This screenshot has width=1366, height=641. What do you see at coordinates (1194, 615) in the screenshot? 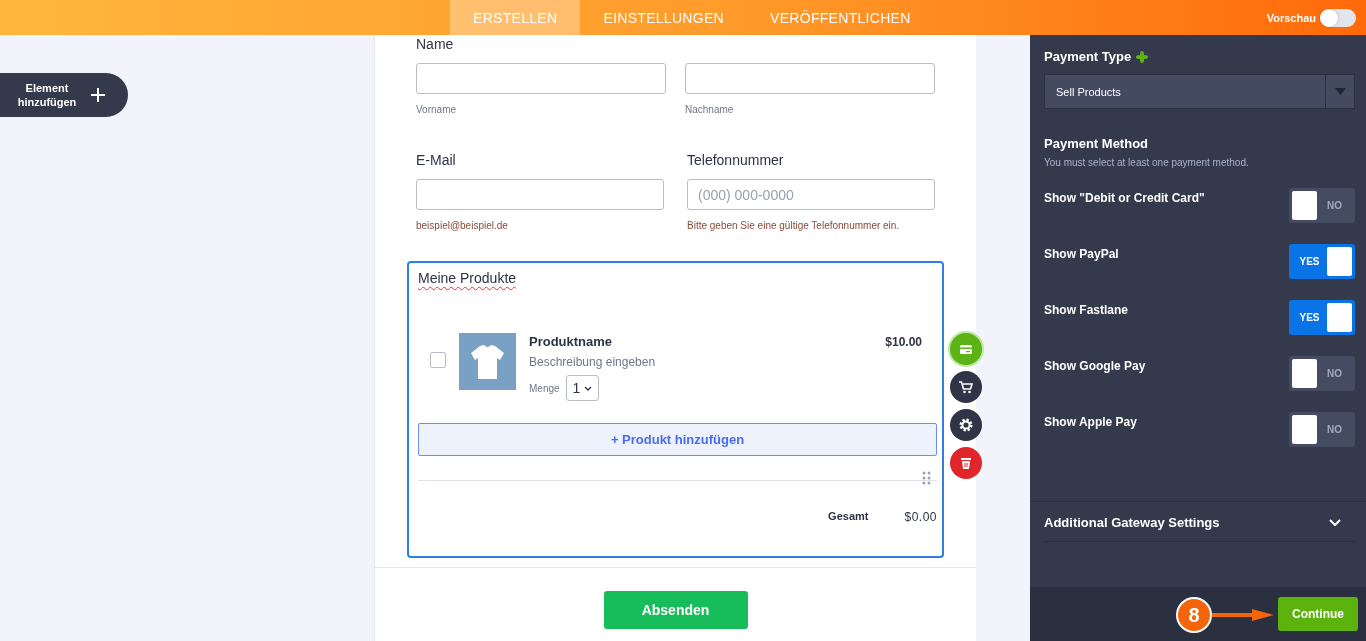
I see `step-badge: 8` at bounding box center [1194, 615].